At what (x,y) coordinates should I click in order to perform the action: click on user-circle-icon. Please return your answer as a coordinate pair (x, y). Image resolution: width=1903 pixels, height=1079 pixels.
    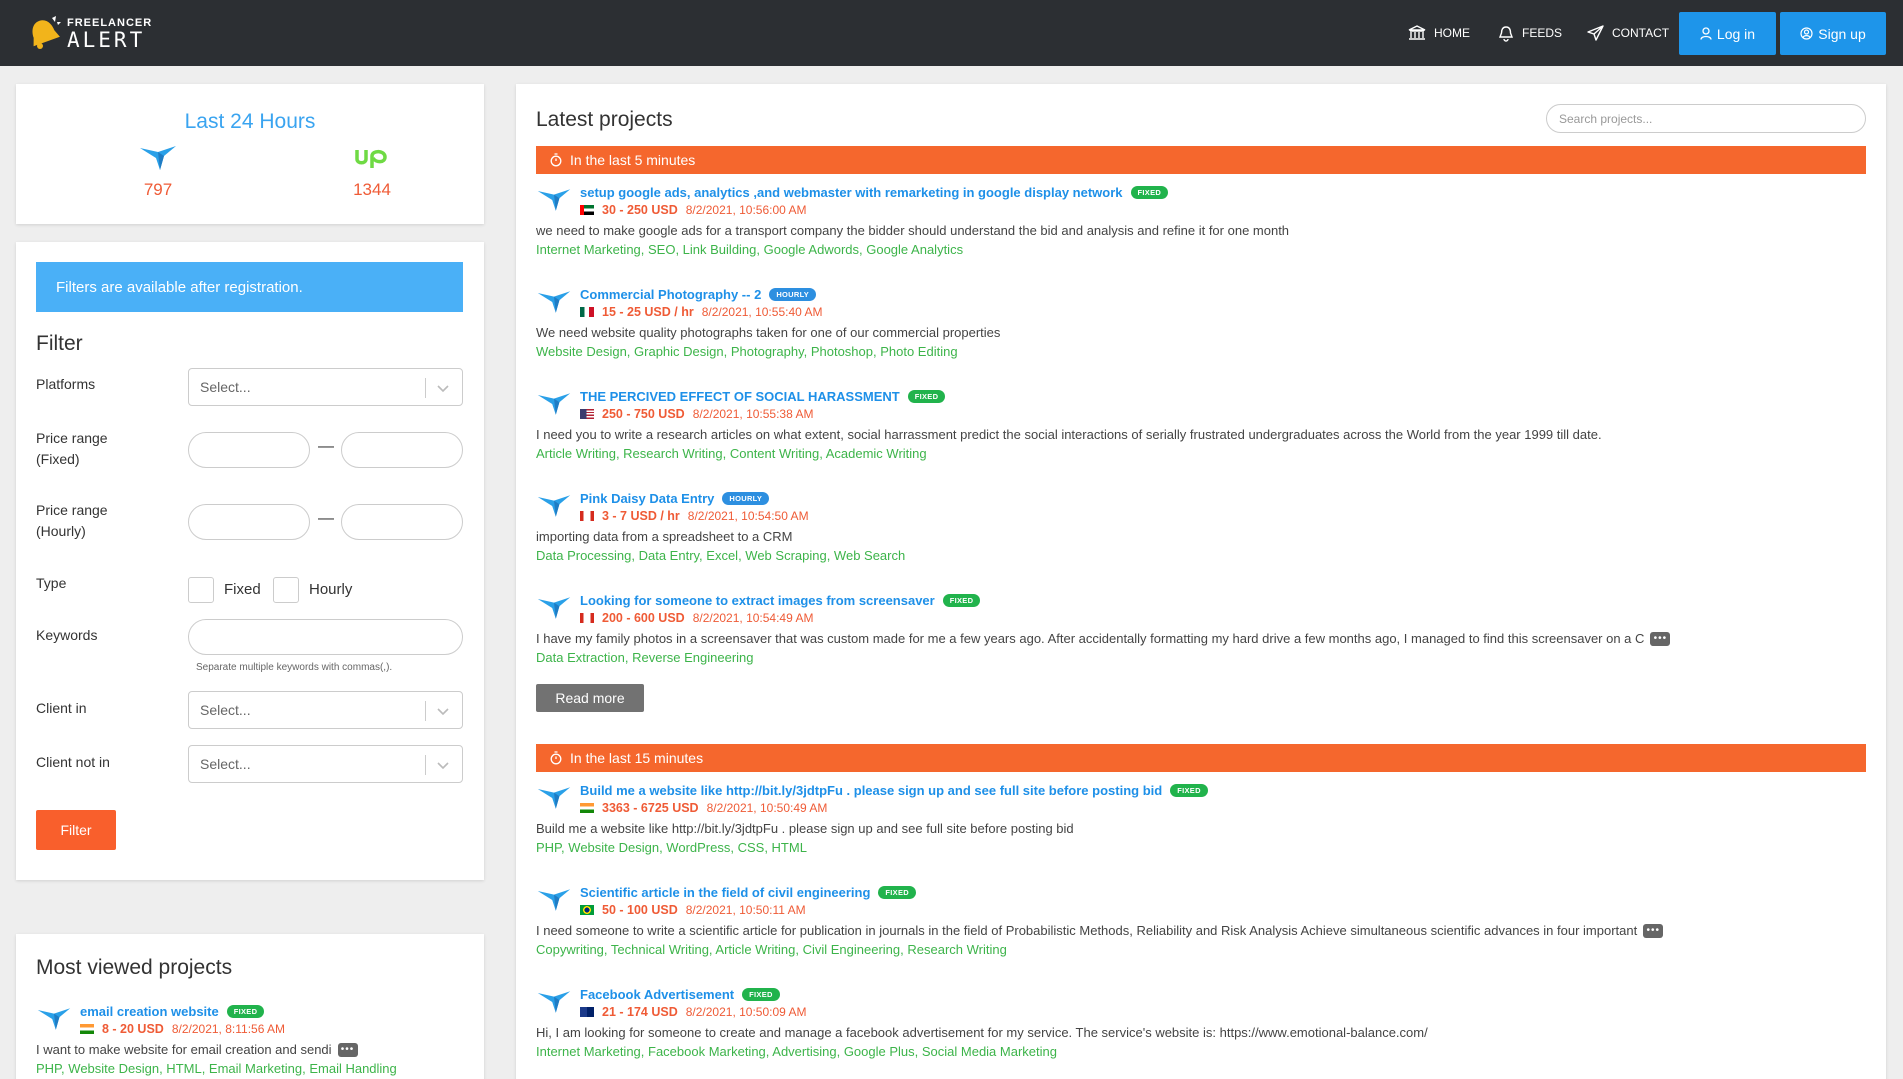
    Looking at the image, I should click on (1806, 33).